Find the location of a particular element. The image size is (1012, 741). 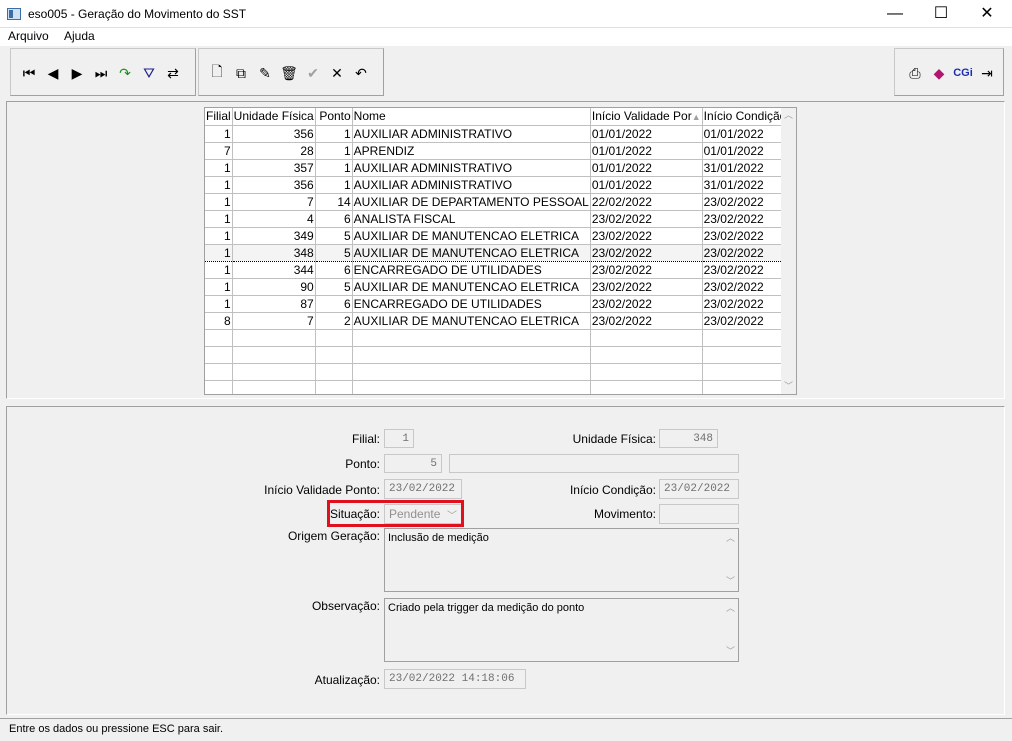

column-header: Ponto is located at coordinates (334, 117).